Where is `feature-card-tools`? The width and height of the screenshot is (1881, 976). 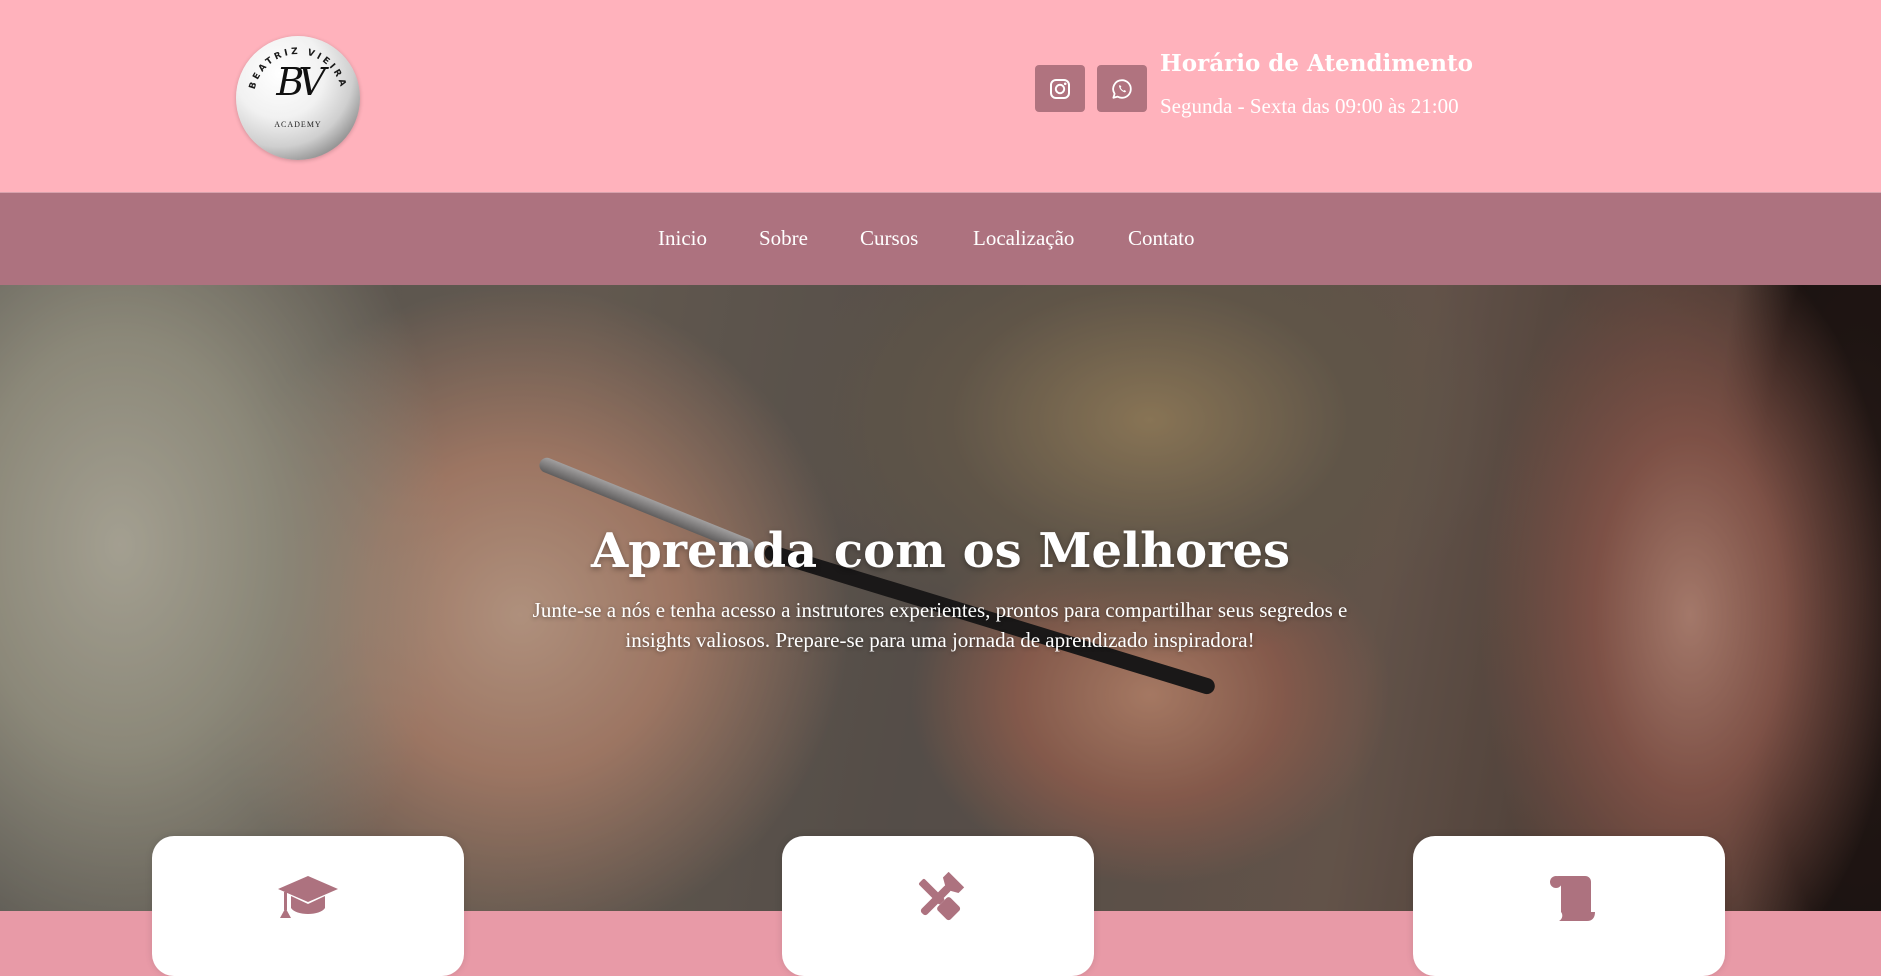 feature-card-tools is located at coordinates (938, 906).